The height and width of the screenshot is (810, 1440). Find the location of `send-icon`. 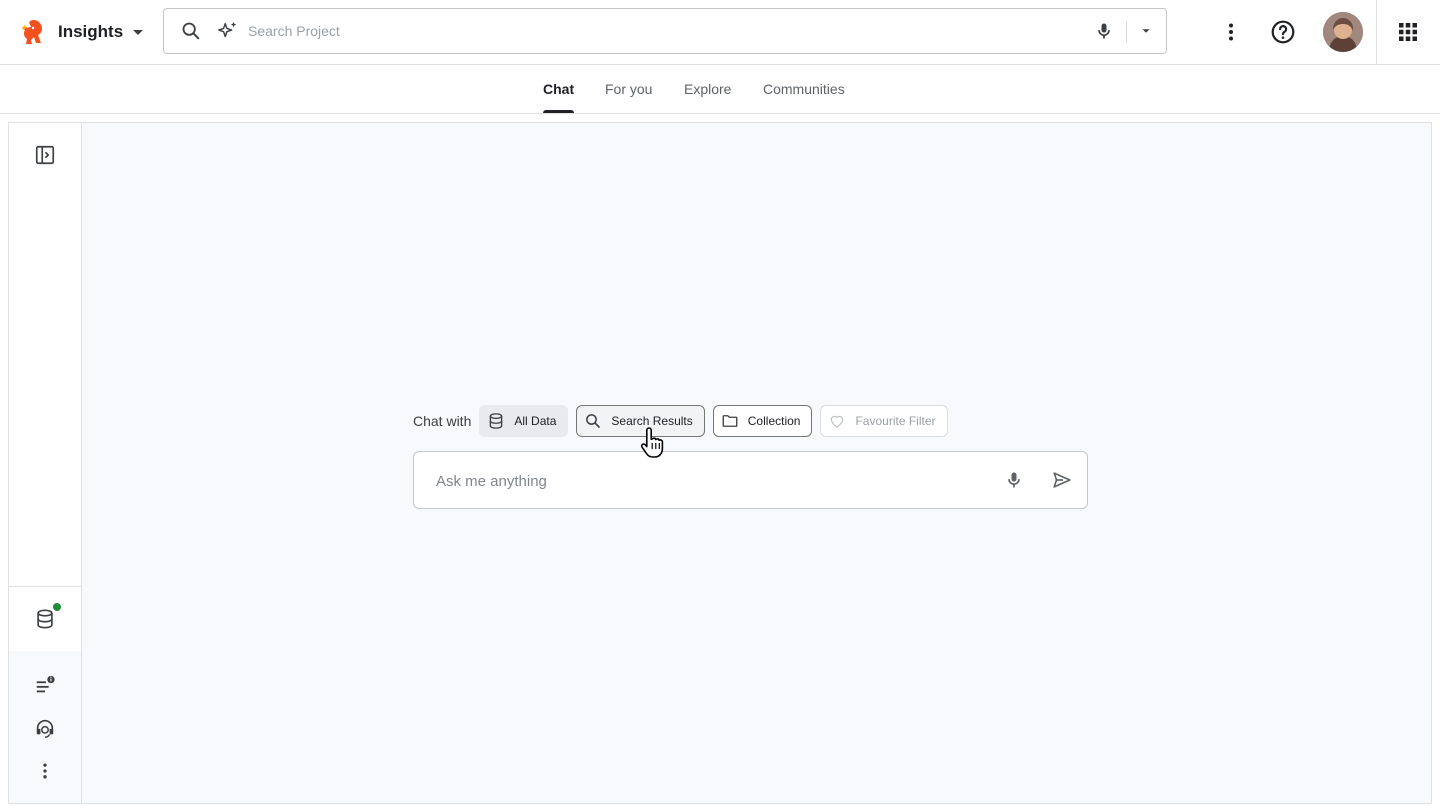

send-icon is located at coordinates (1062, 480).